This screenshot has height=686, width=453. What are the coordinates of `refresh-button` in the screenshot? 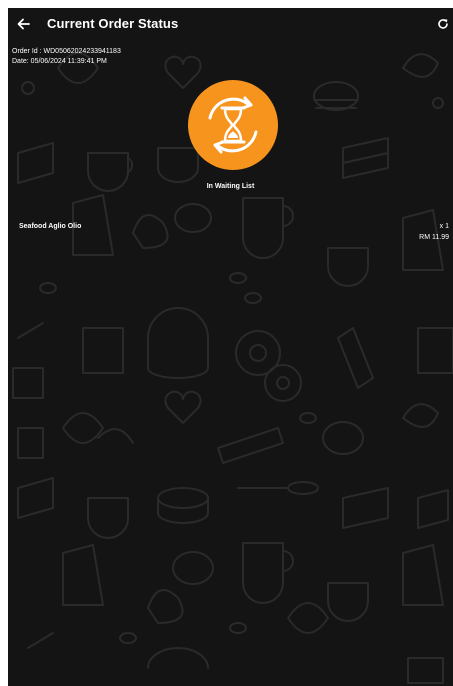 It's located at (443, 24).